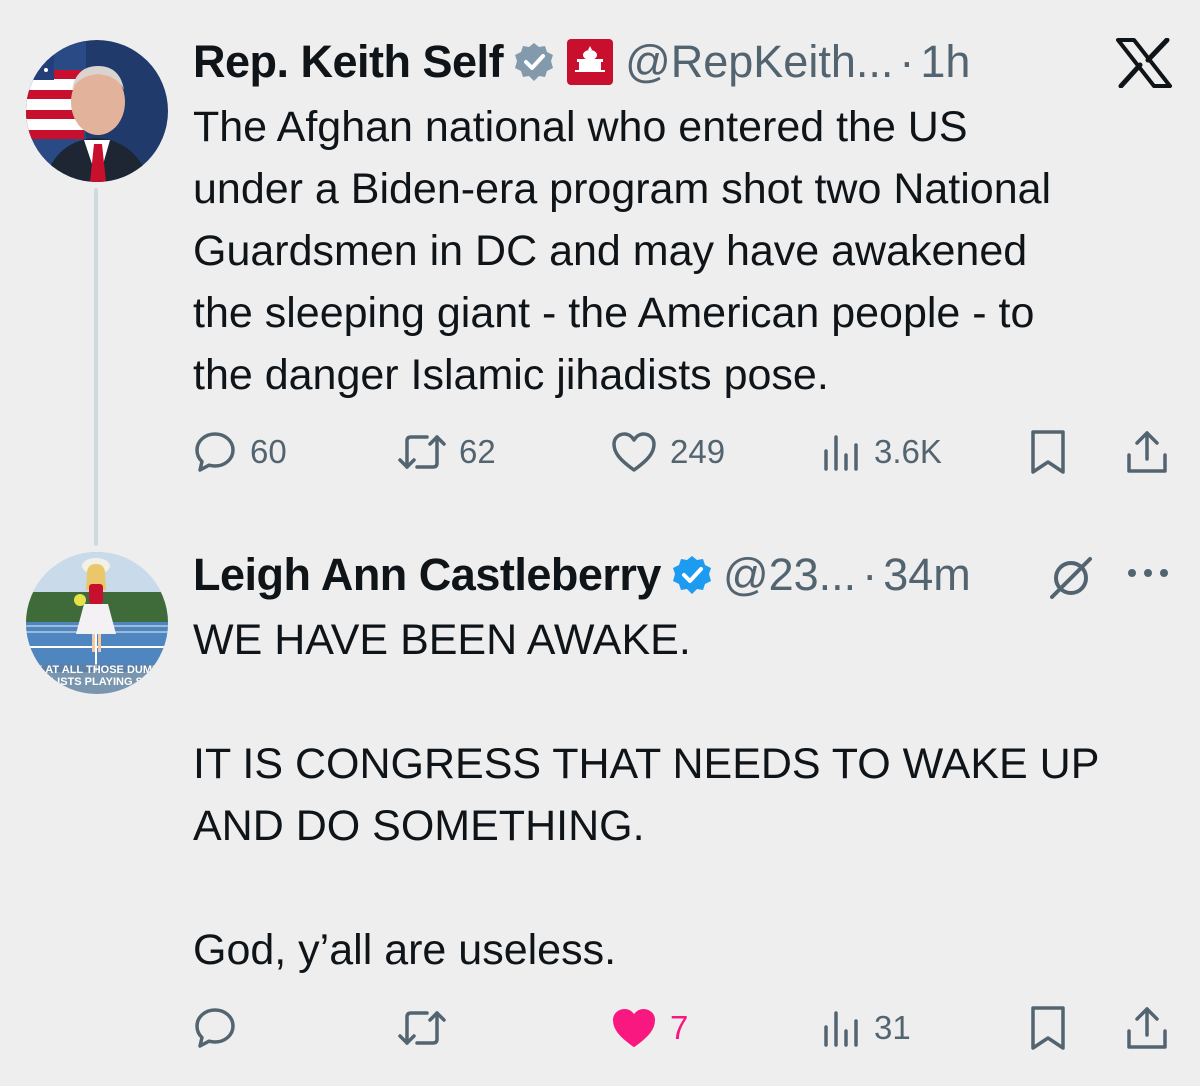  What do you see at coordinates (96, 367) in the screenshot?
I see `thread-connector-line` at bounding box center [96, 367].